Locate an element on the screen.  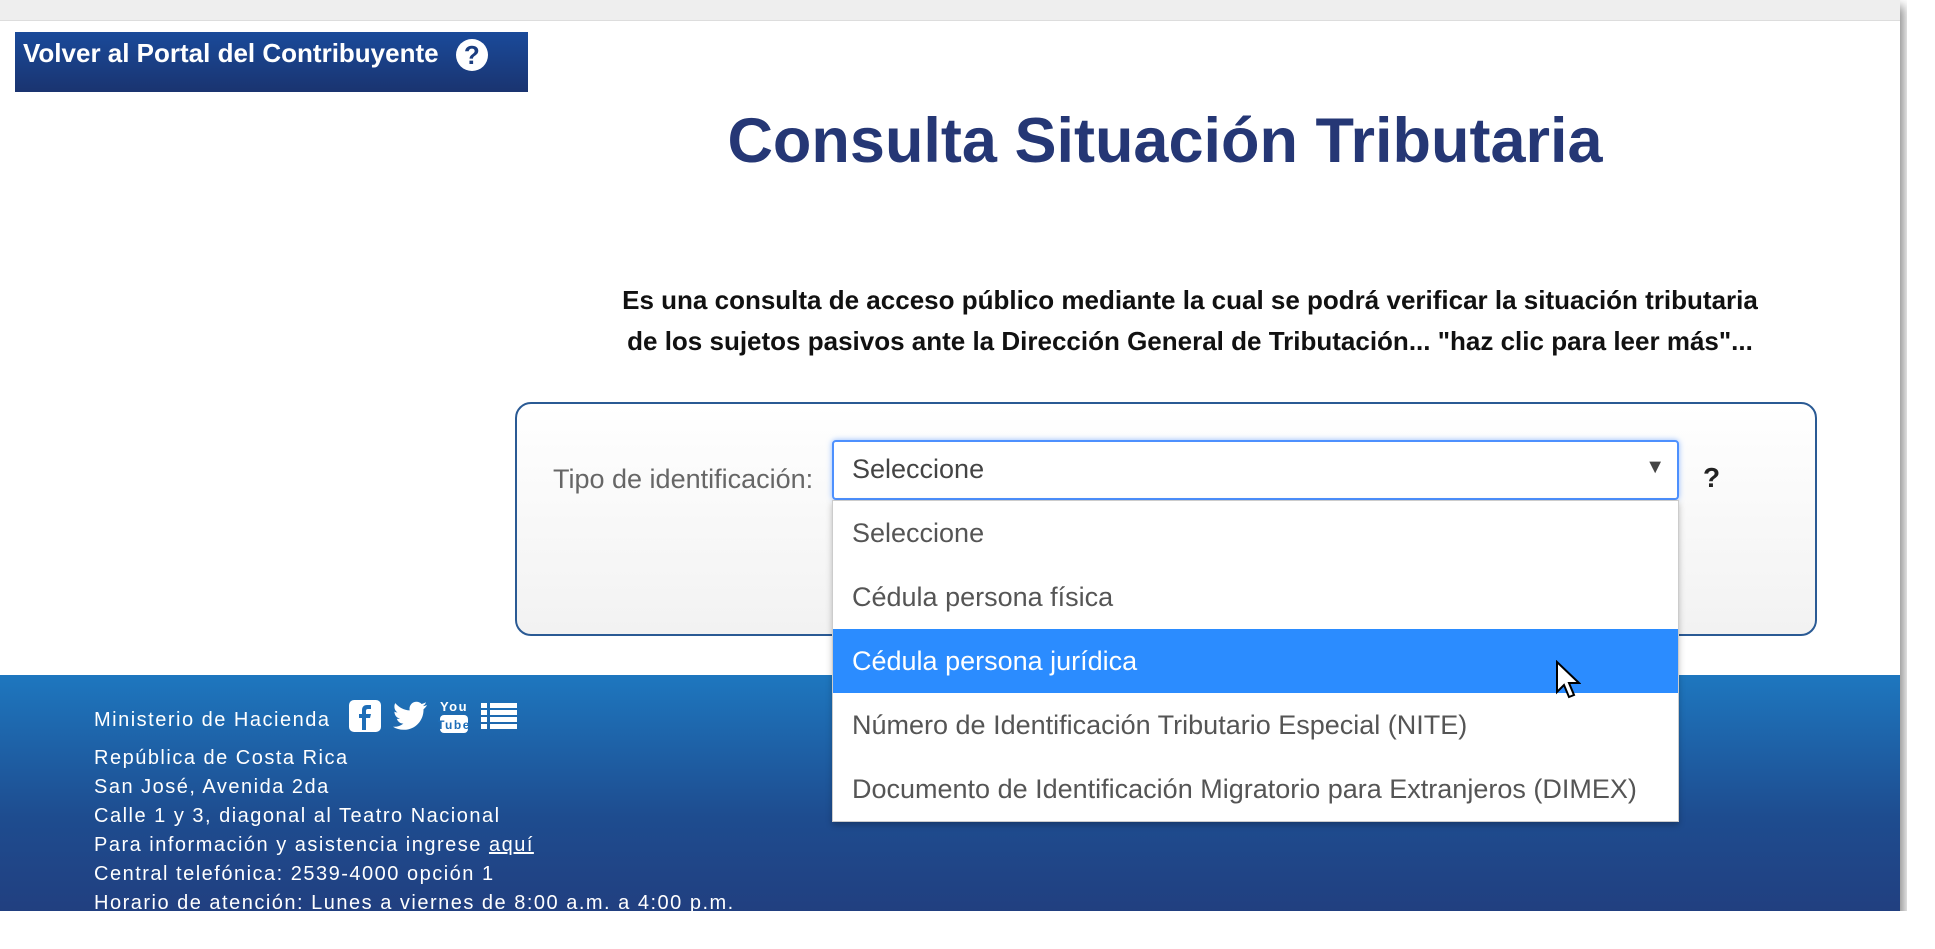
id-type-selected-value: Seleccione is located at coordinates (918, 469).